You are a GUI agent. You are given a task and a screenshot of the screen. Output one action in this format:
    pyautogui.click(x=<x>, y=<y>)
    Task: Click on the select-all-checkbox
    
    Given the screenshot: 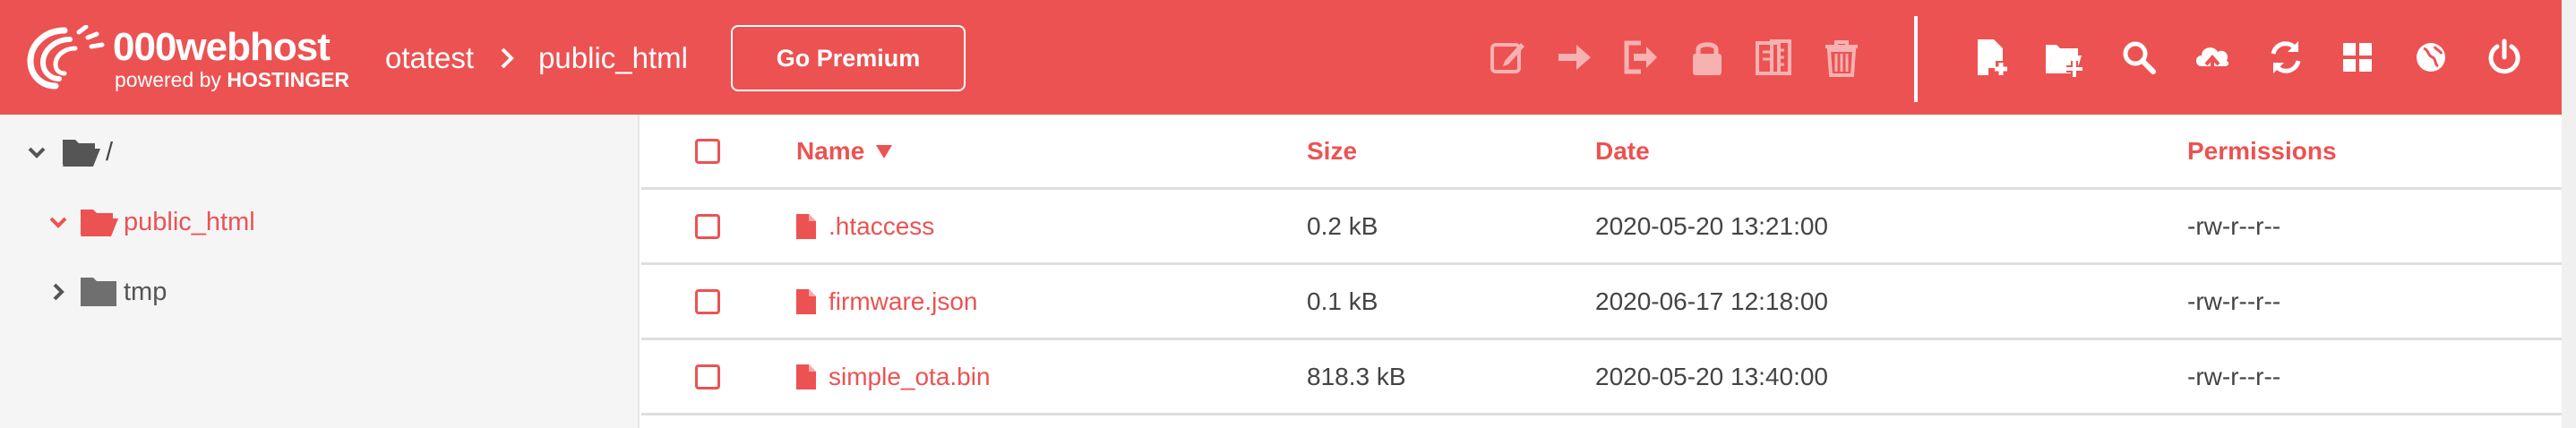 What is the action you would take?
    pyautogui.click(x=707, y=151)
    